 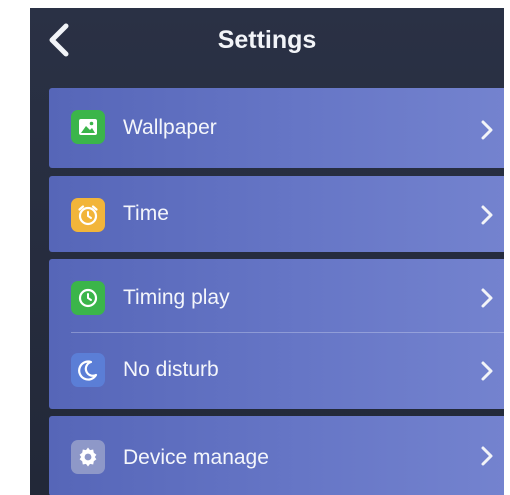 I want to click on settings-item-label: Device manage, so click(x=196, y=457).